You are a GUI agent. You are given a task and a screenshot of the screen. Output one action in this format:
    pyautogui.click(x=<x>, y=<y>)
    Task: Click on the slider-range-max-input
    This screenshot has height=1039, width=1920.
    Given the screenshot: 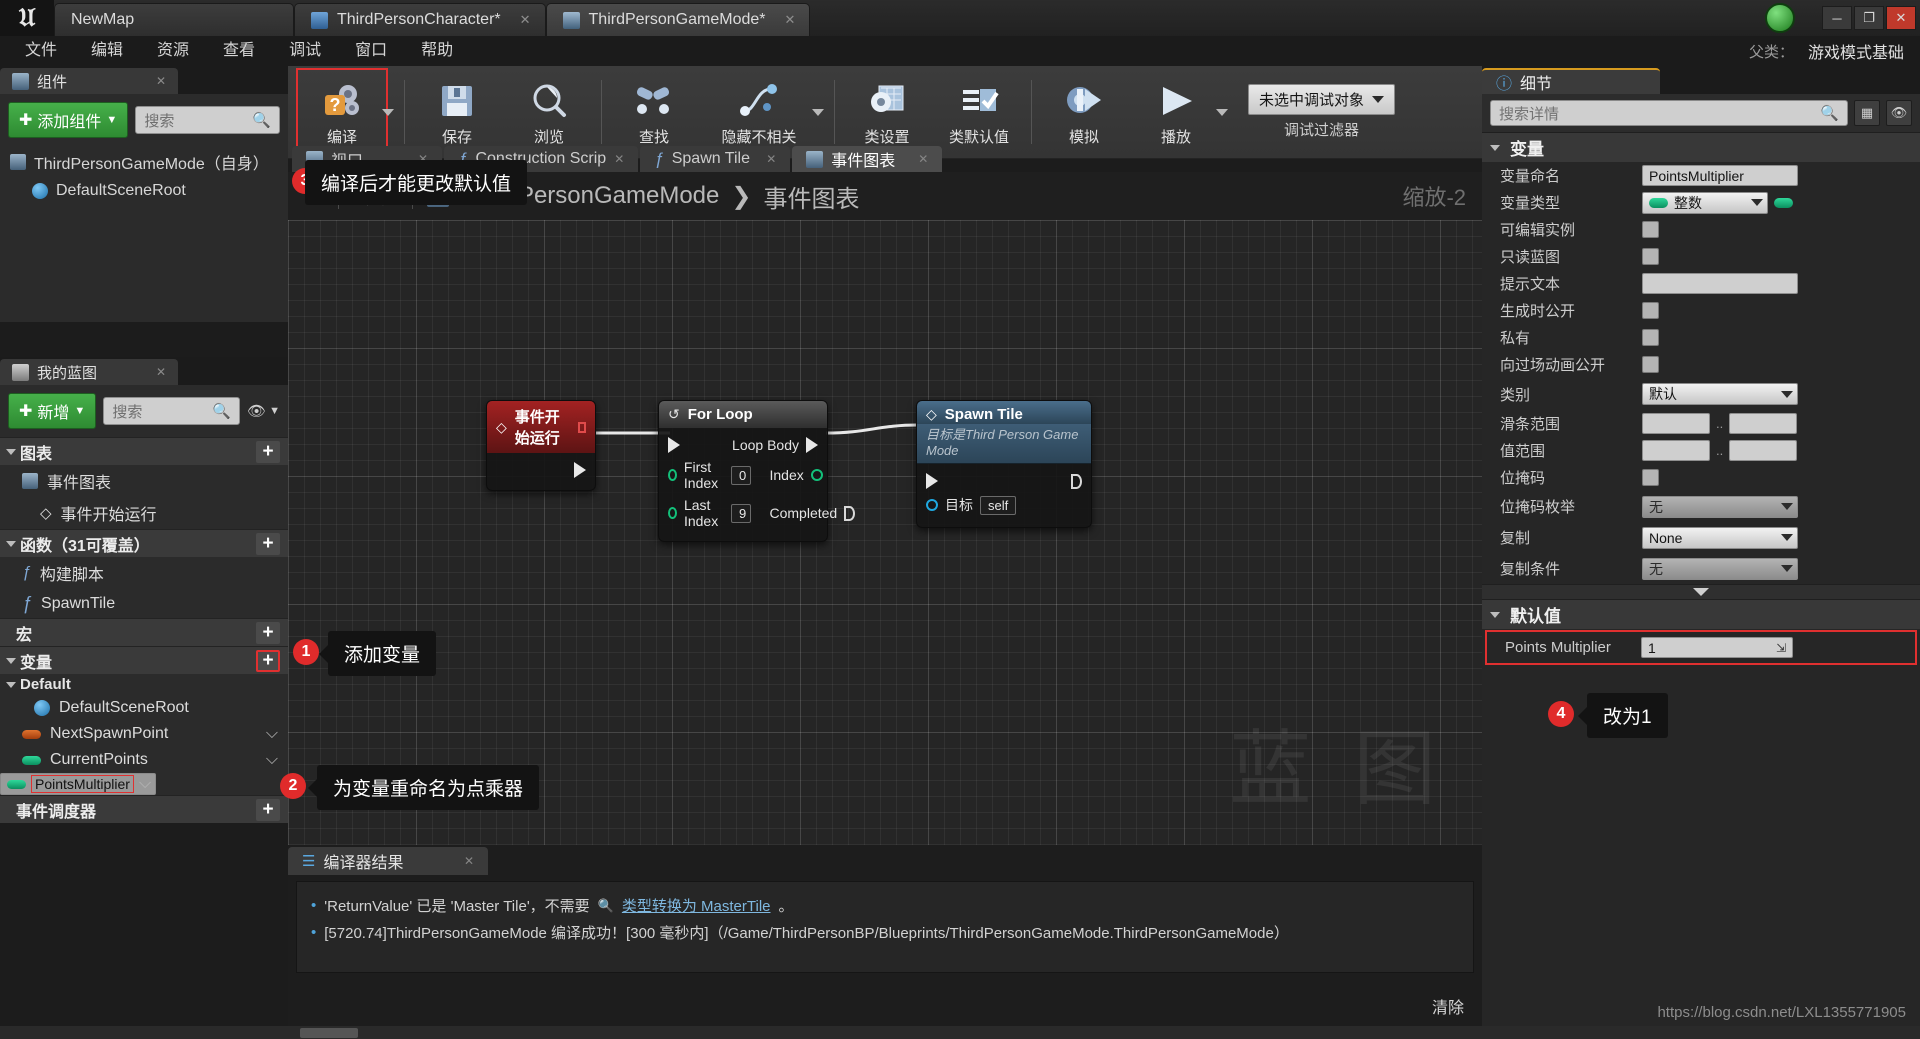 What is the action you would take?
    pyautogui.click(x=1763, y=423)
    